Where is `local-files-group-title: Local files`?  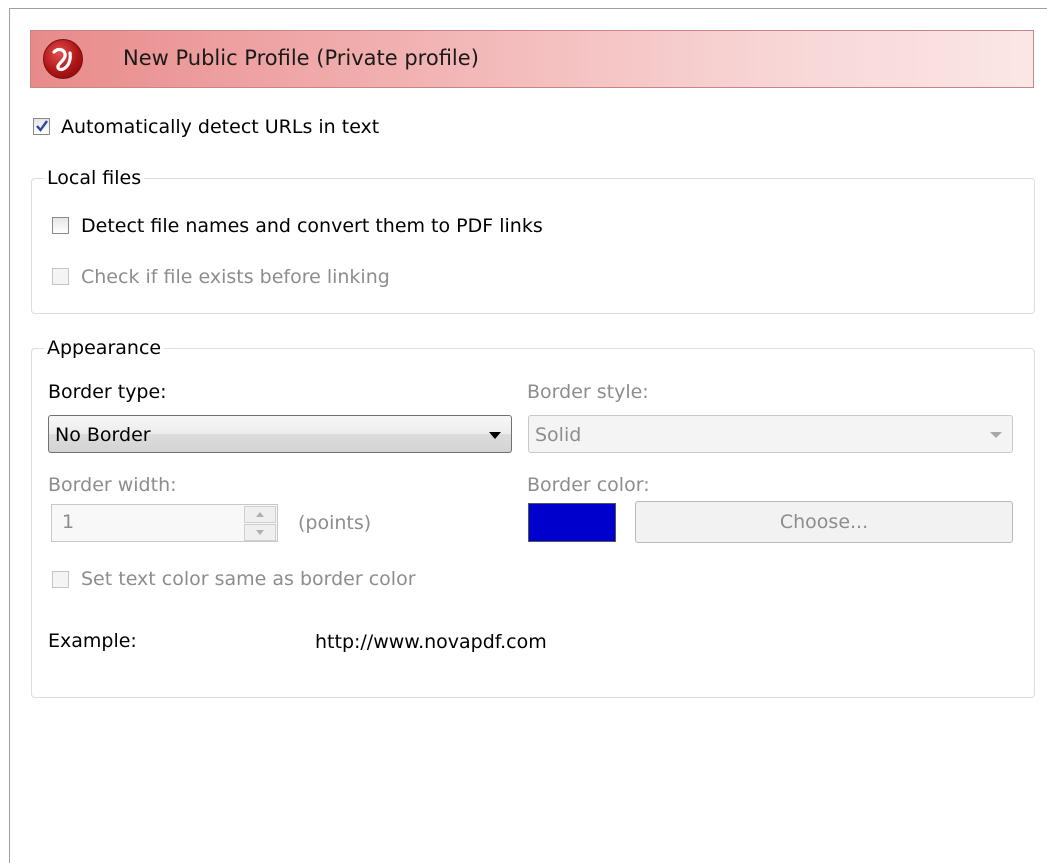
local-files-group-title: Local files is located at coordinates (94, 178).